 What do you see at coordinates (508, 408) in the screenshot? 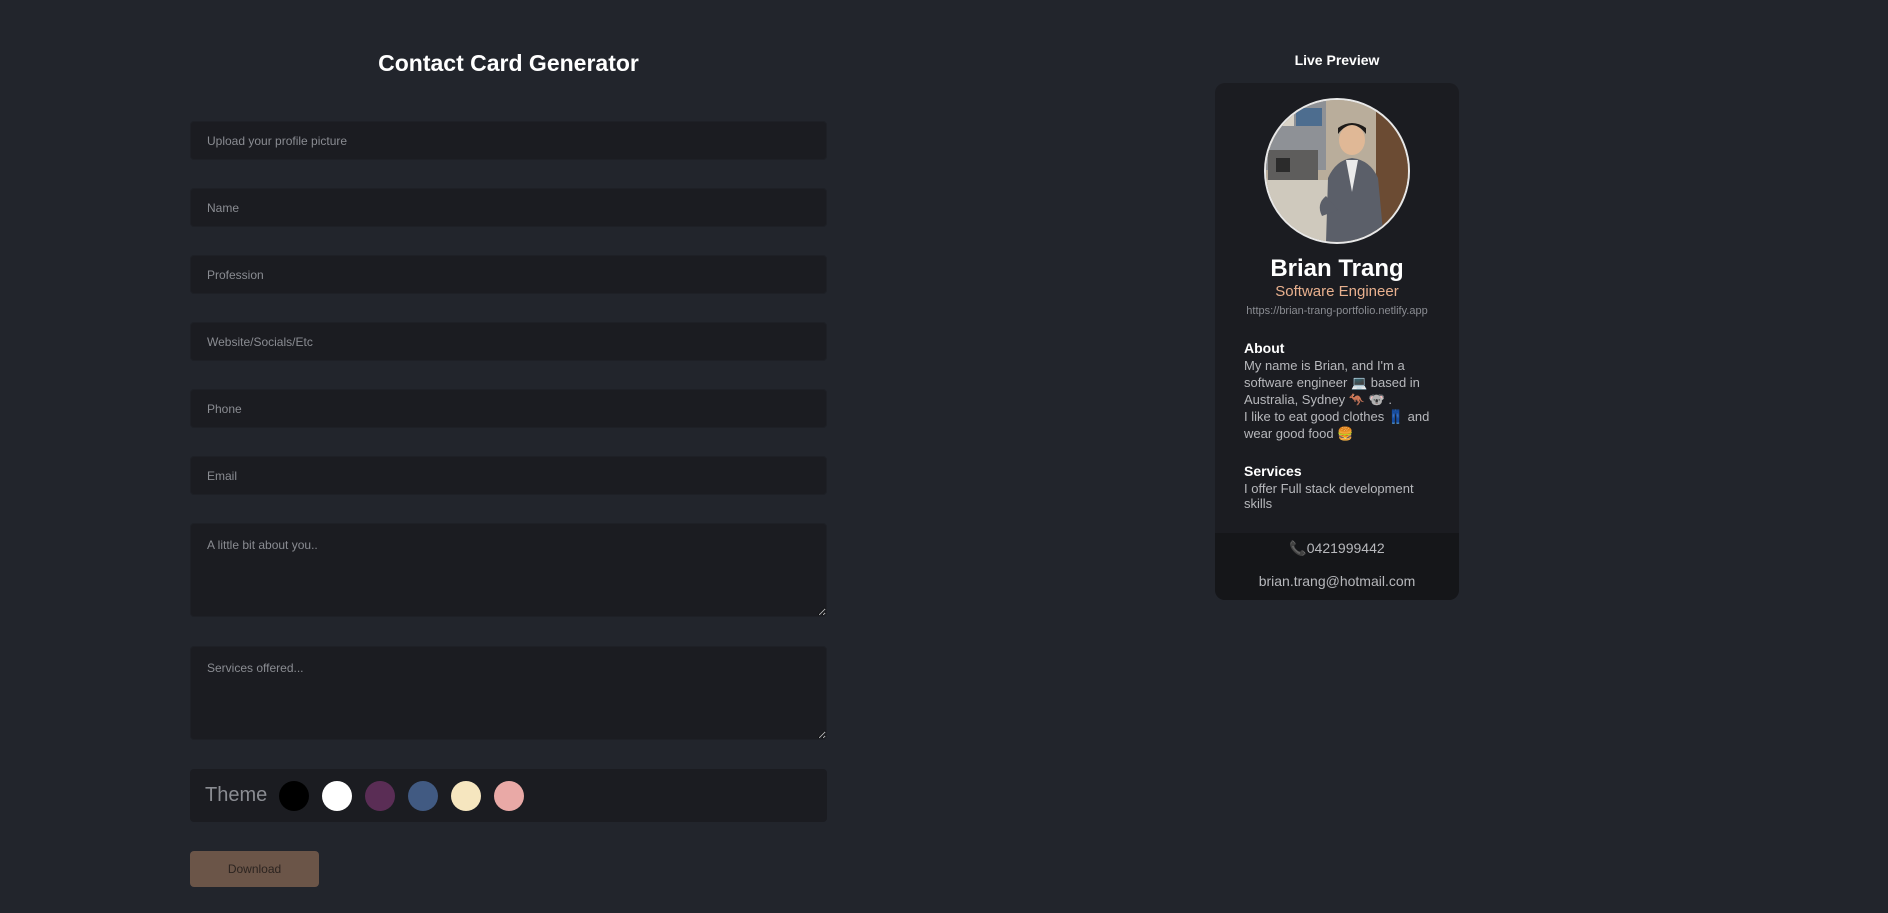
I see `phone-input` at bounding box center [508, 408].